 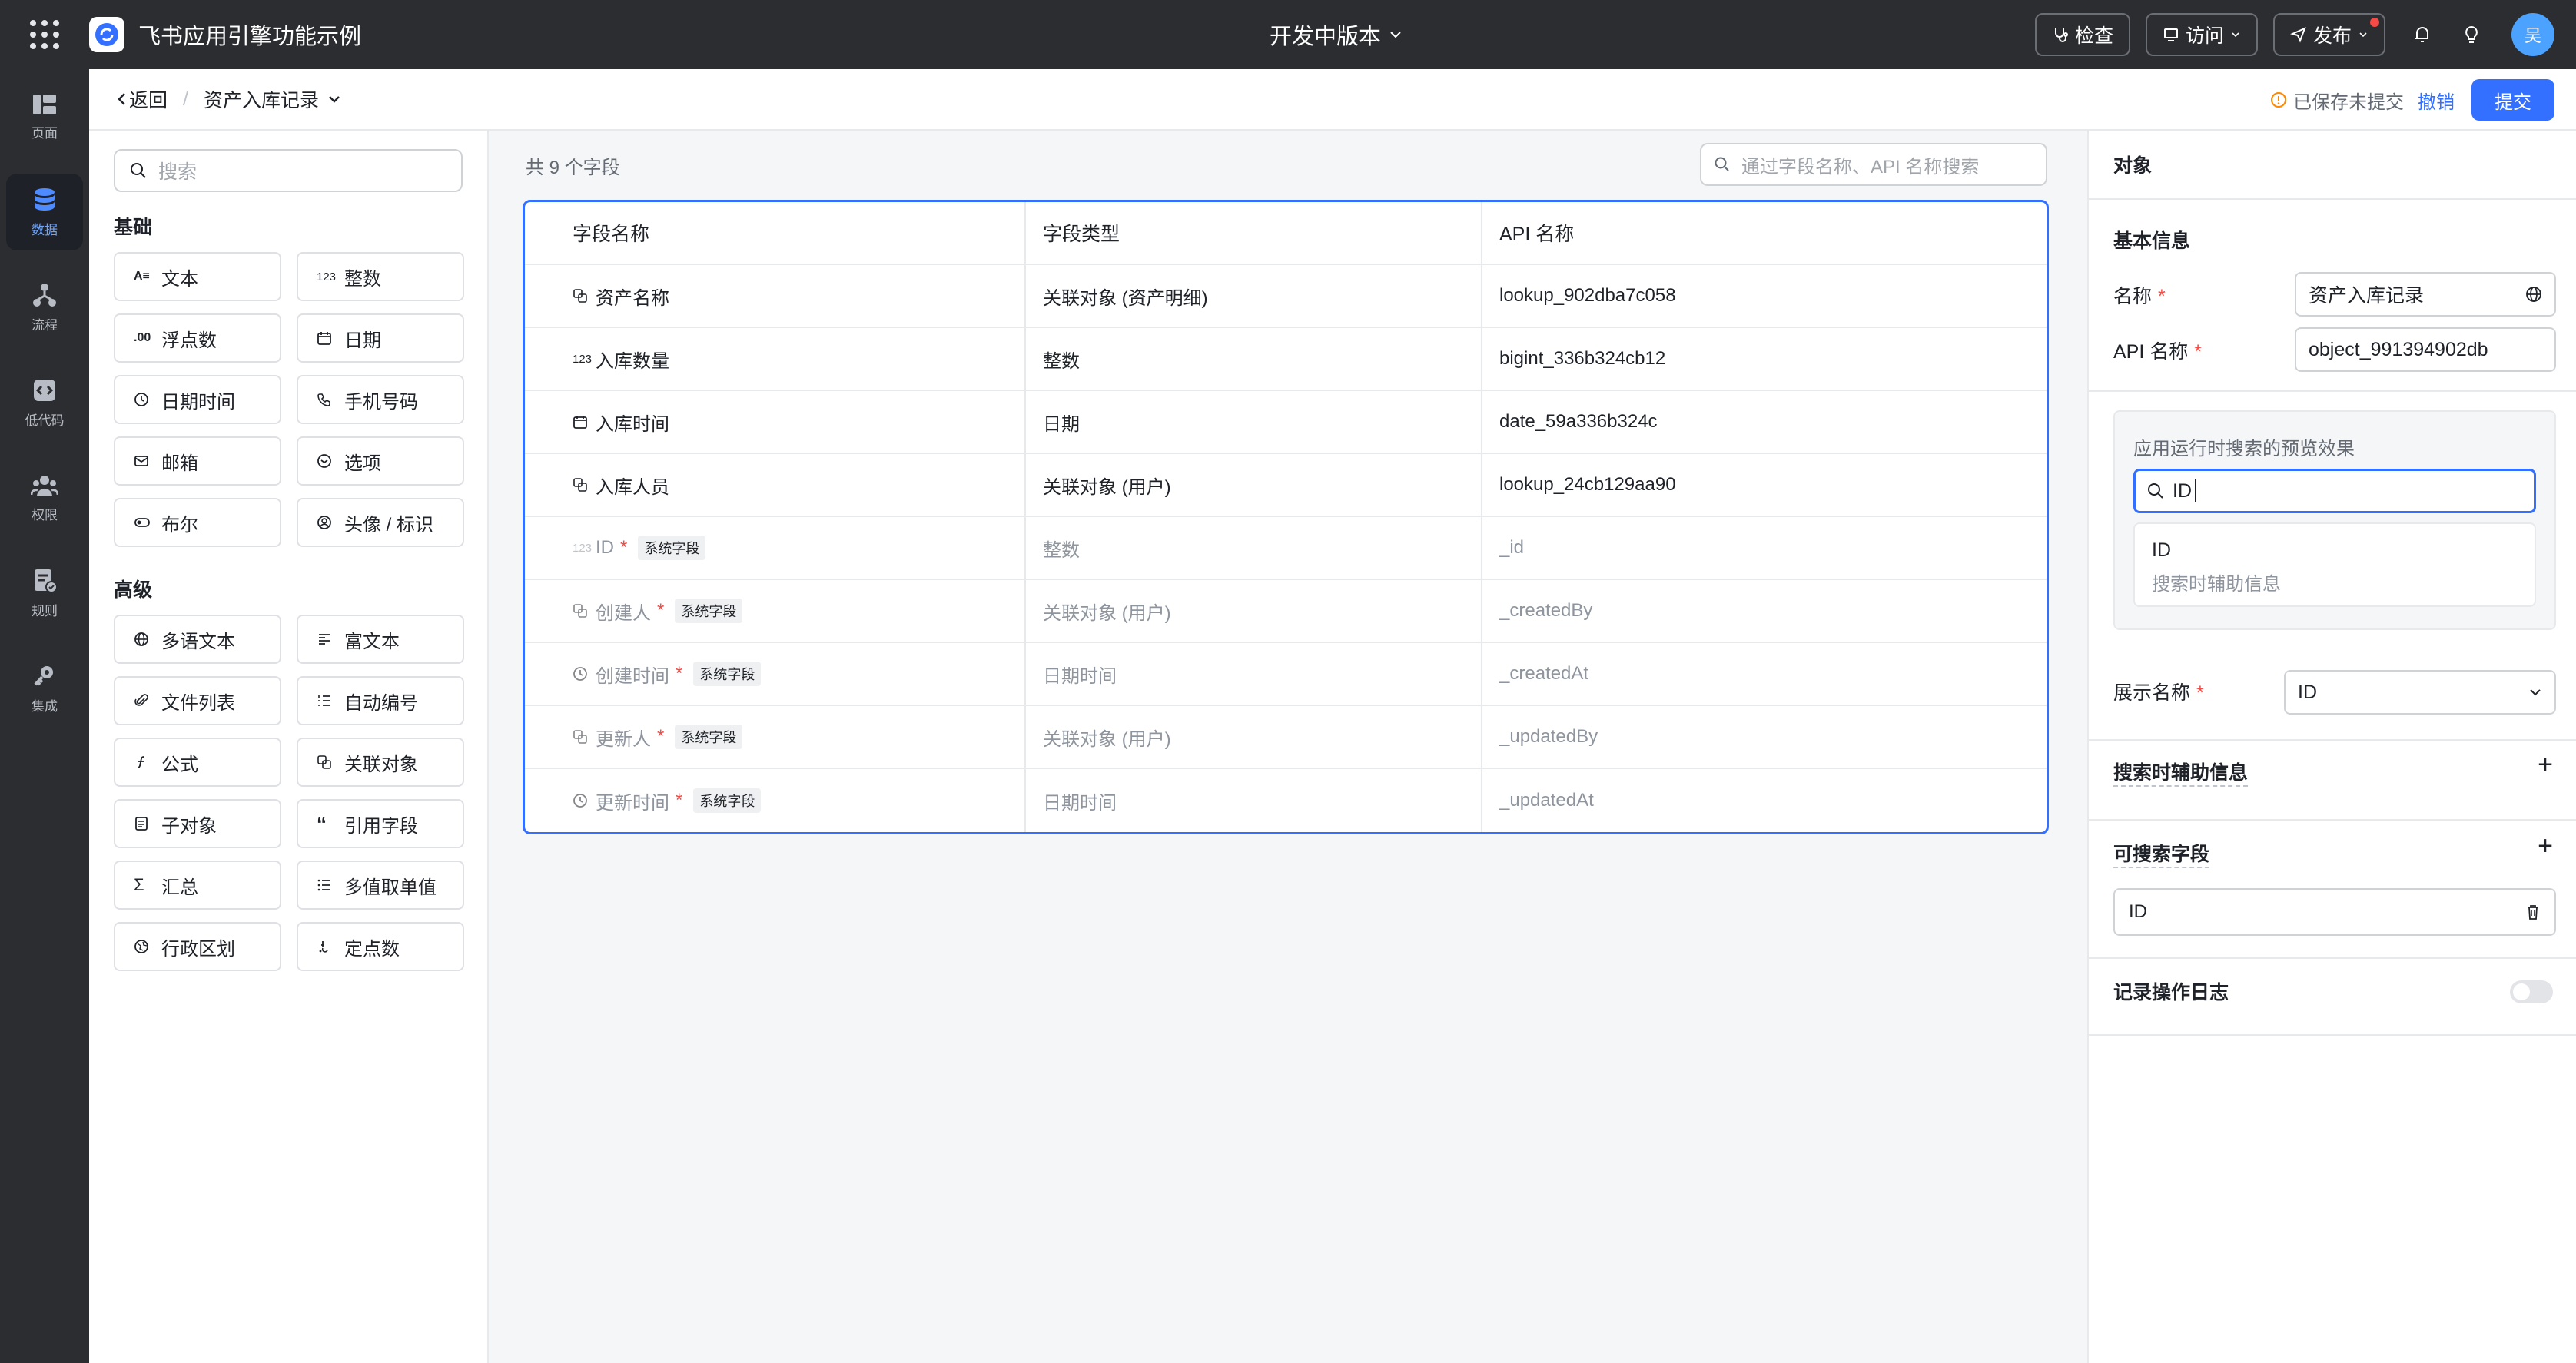 What do you see at coordinates (2328, 34) in the screenshot?
I see `publish-button: 发布` at bounding box center [2328, 34].